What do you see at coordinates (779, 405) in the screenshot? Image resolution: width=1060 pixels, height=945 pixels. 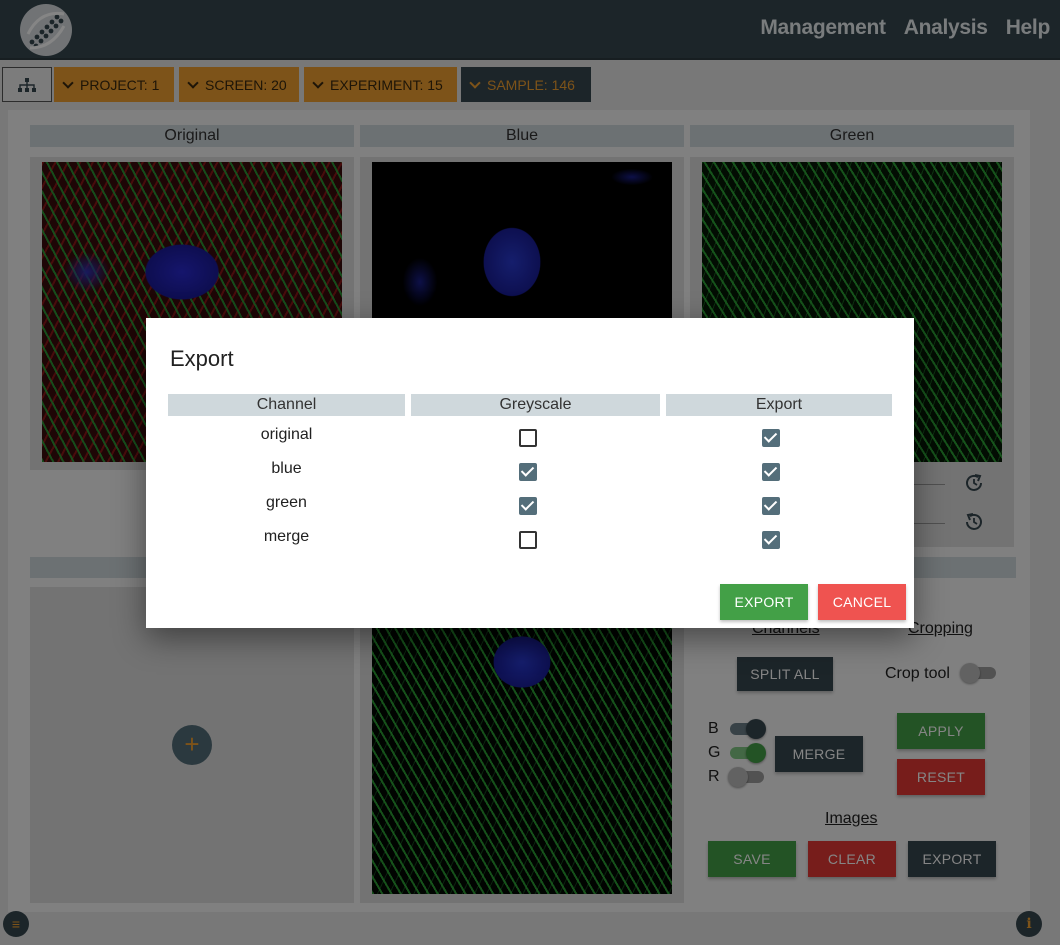 I see `column-header-export: Export` at bounding box center [779, 405].